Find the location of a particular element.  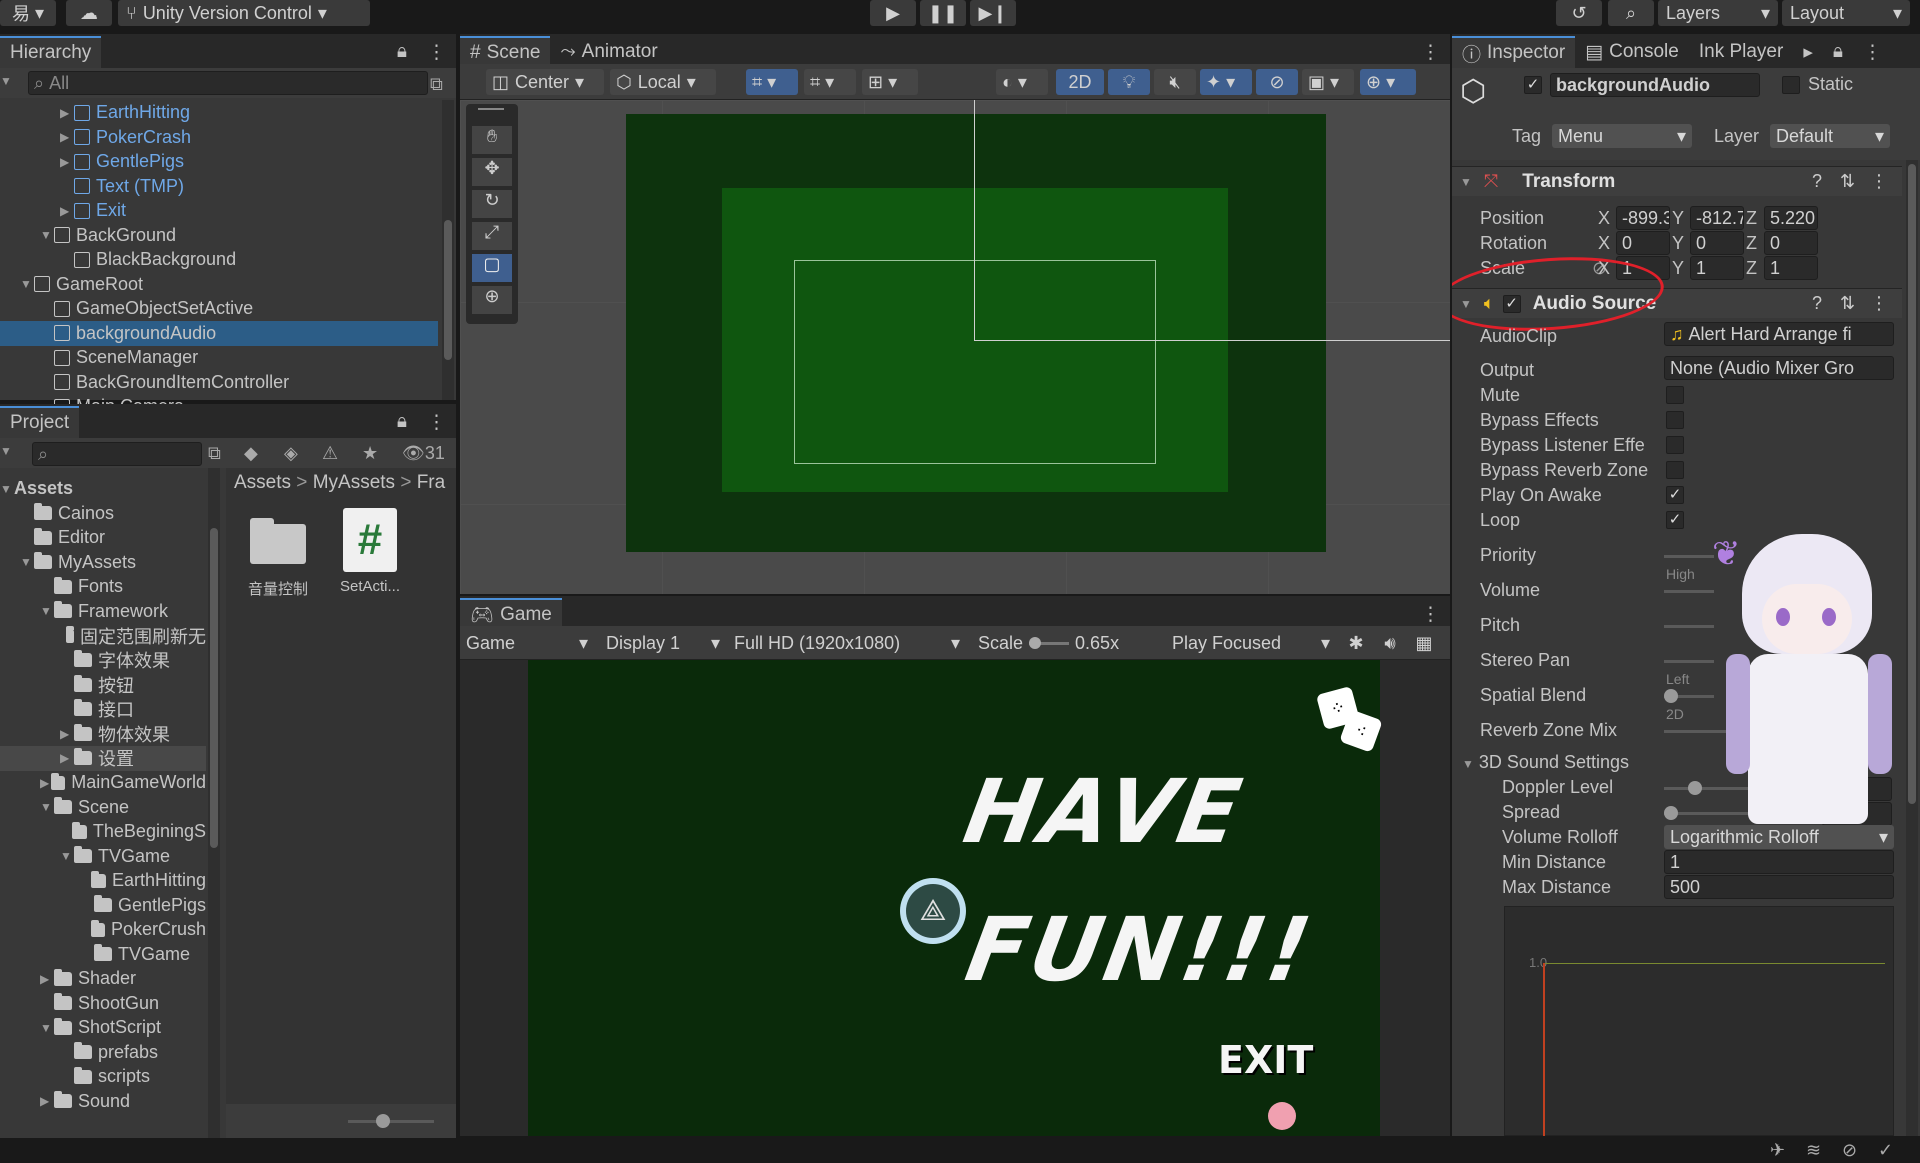

history-icon: ↺ is located at coordinates (1579, 13).